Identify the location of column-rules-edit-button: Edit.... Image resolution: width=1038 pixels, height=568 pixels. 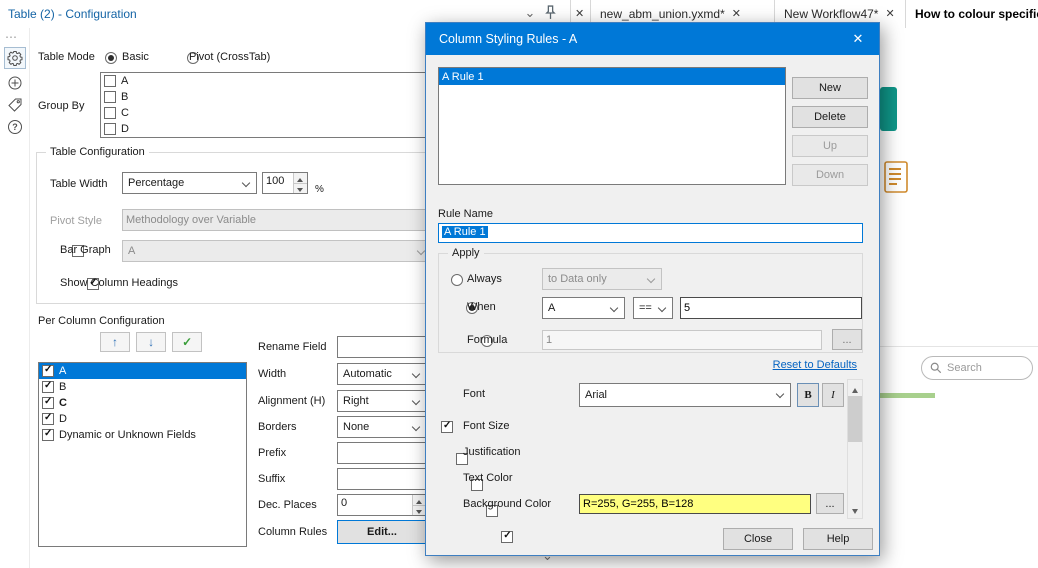
(382, 532).